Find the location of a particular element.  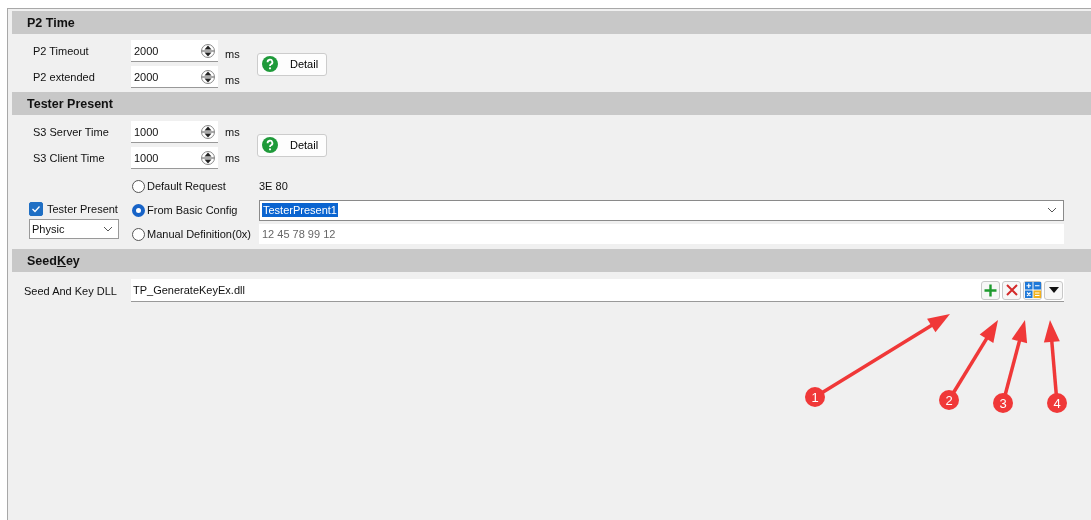

config-combobox: TesterPresent1 is located at coordinates (661, 210).